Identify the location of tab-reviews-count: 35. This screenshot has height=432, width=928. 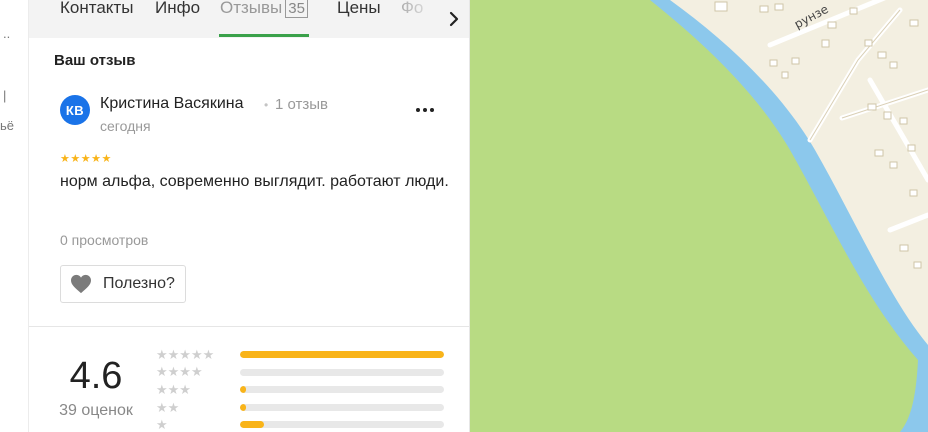
(296, 9).